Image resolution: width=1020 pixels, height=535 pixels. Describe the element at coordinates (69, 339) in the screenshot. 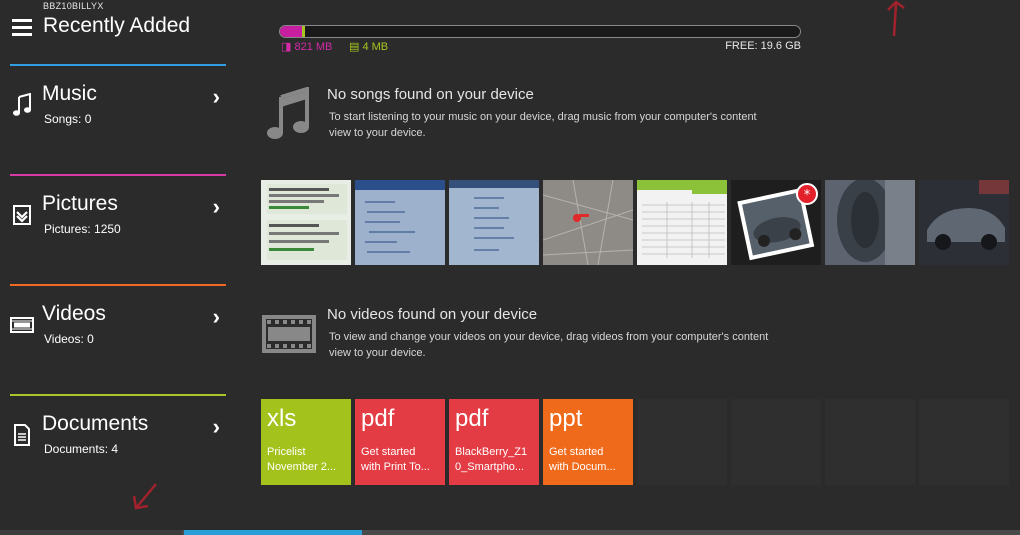

I see `sidebar-item-count: Videos: 0` at that location.